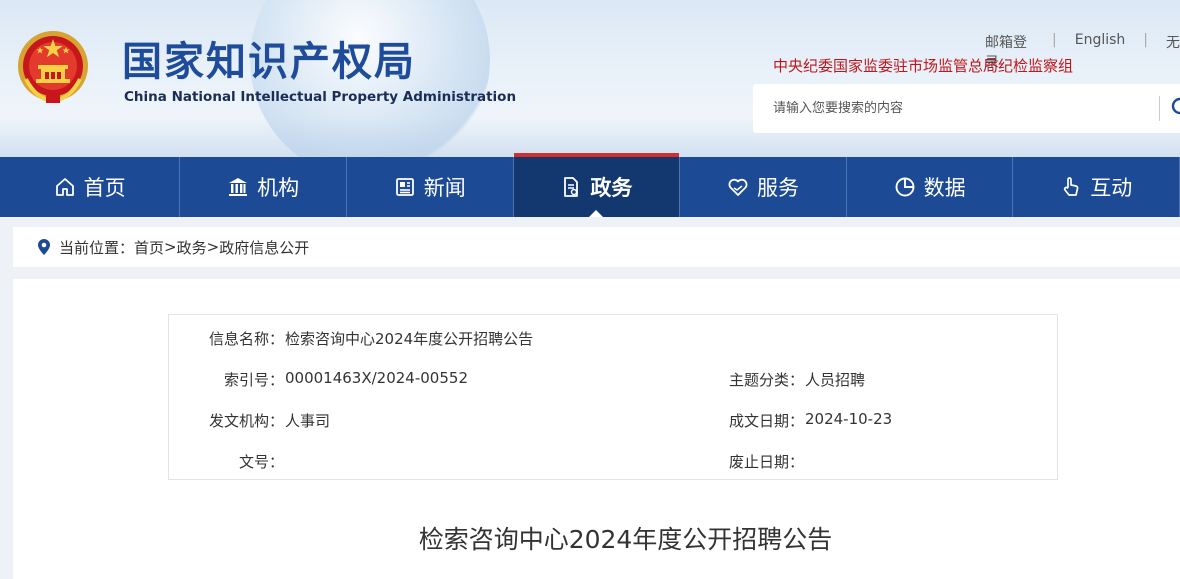 Image resolution: width=1180 pixels, height=579 pixels. I want to click on search-box, so click(966, 108).